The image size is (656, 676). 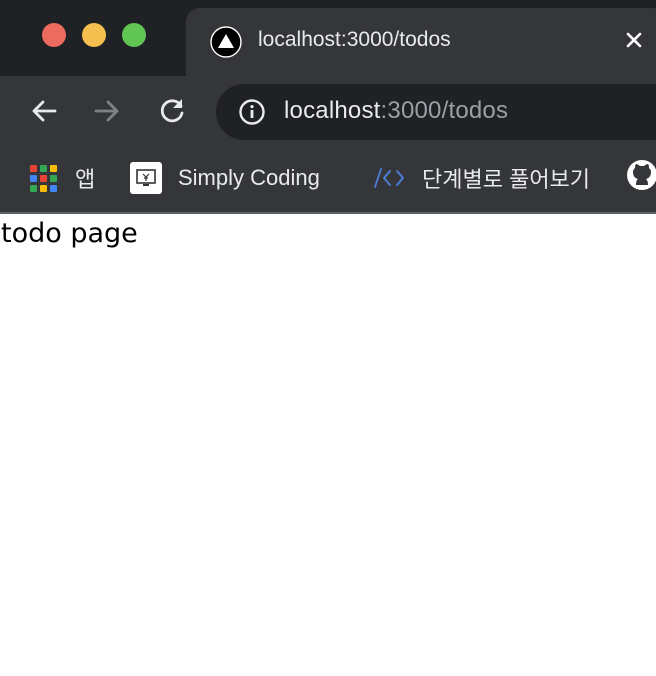 I want to click on toolbar: localhost:3000/todos, so click(x=328, y=111).